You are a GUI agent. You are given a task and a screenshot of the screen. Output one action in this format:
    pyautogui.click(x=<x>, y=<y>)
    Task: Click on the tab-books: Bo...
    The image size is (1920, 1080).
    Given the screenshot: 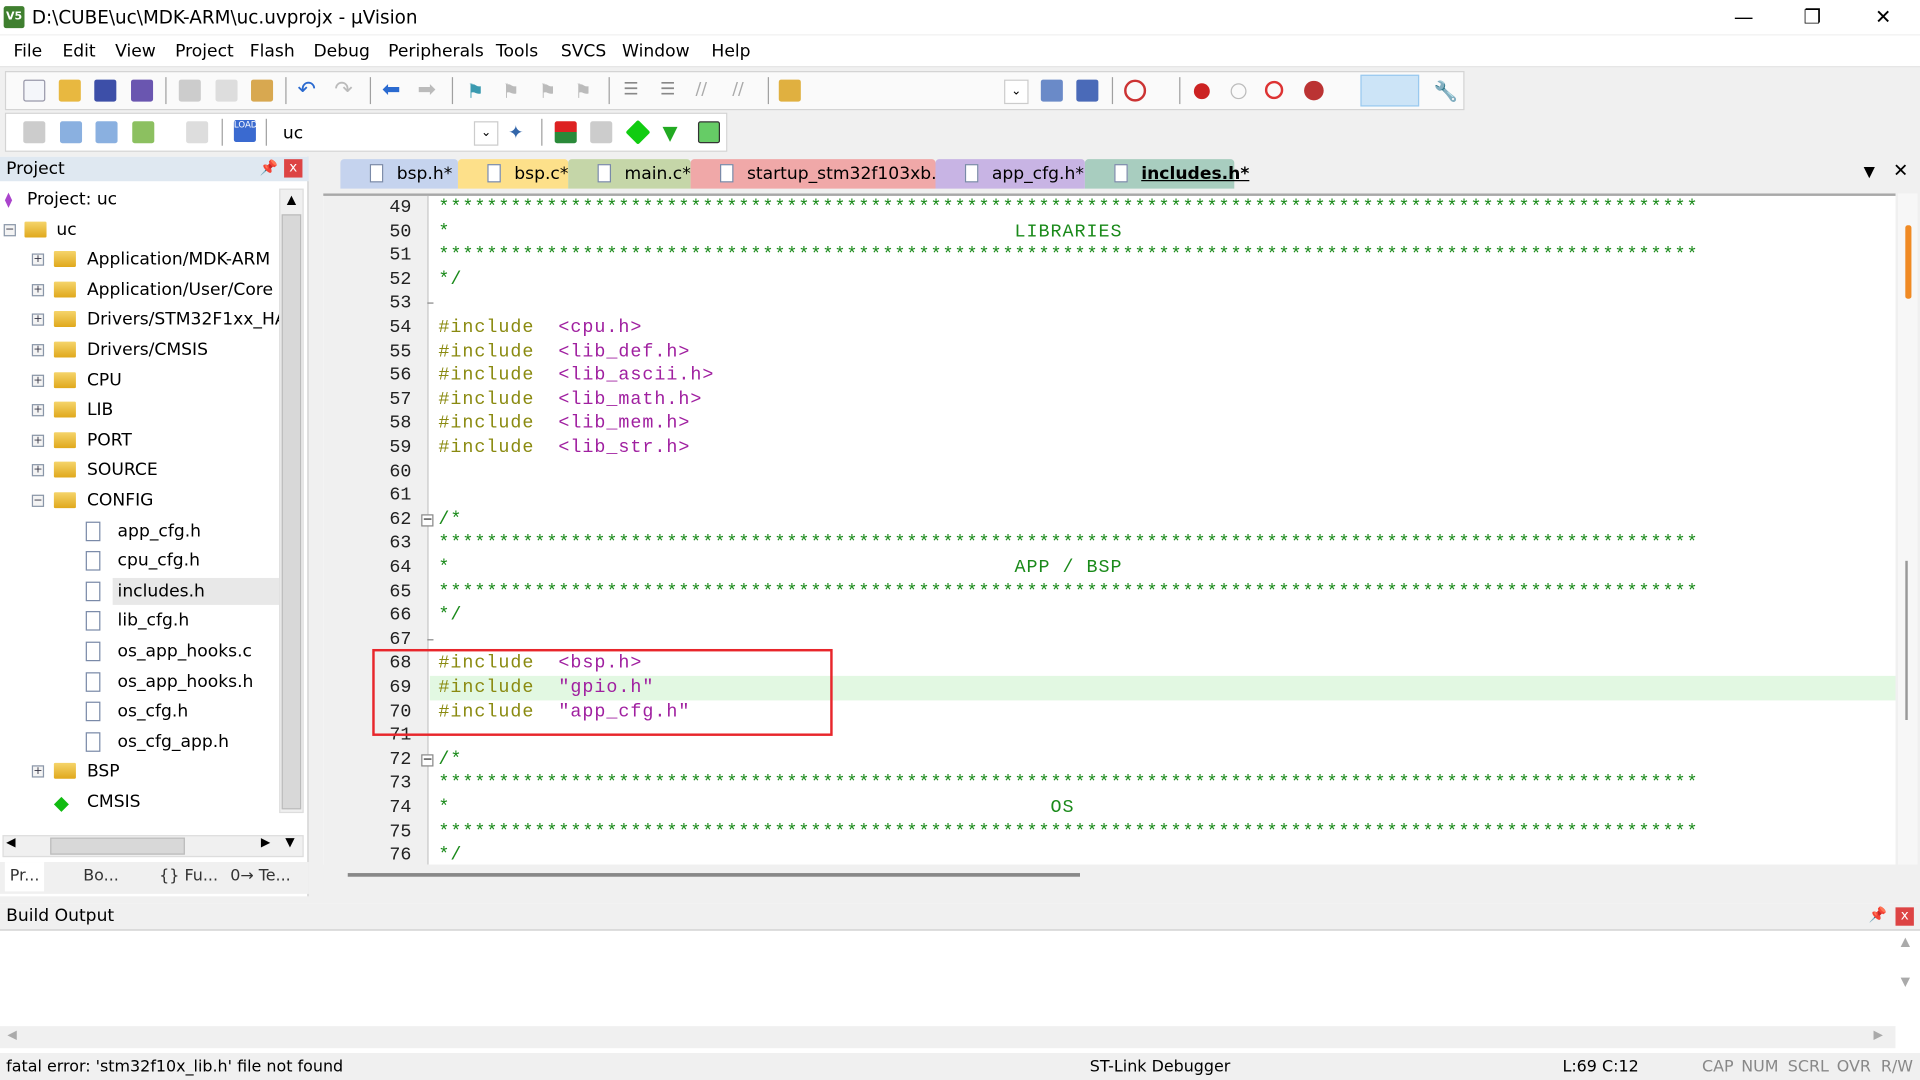 What is the action you would take?
    pyautogui.click(x=101, y=876)
    